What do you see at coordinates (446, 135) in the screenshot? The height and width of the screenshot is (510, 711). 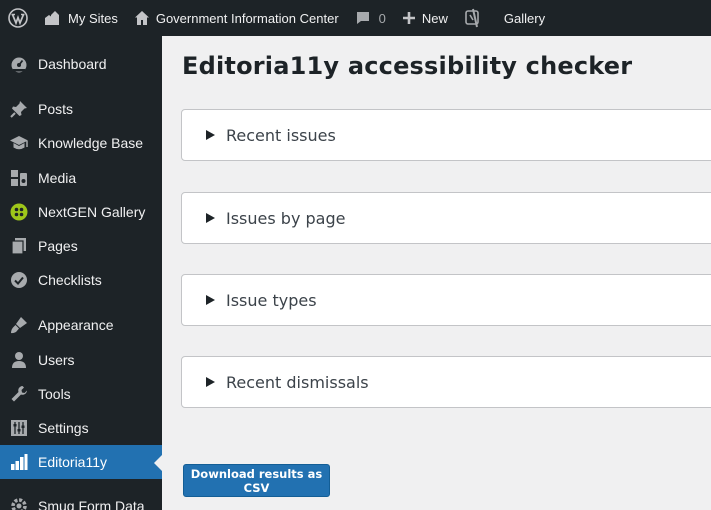 I see `panel-recent-issues: Recent issues` at bounding box center [446, 135].